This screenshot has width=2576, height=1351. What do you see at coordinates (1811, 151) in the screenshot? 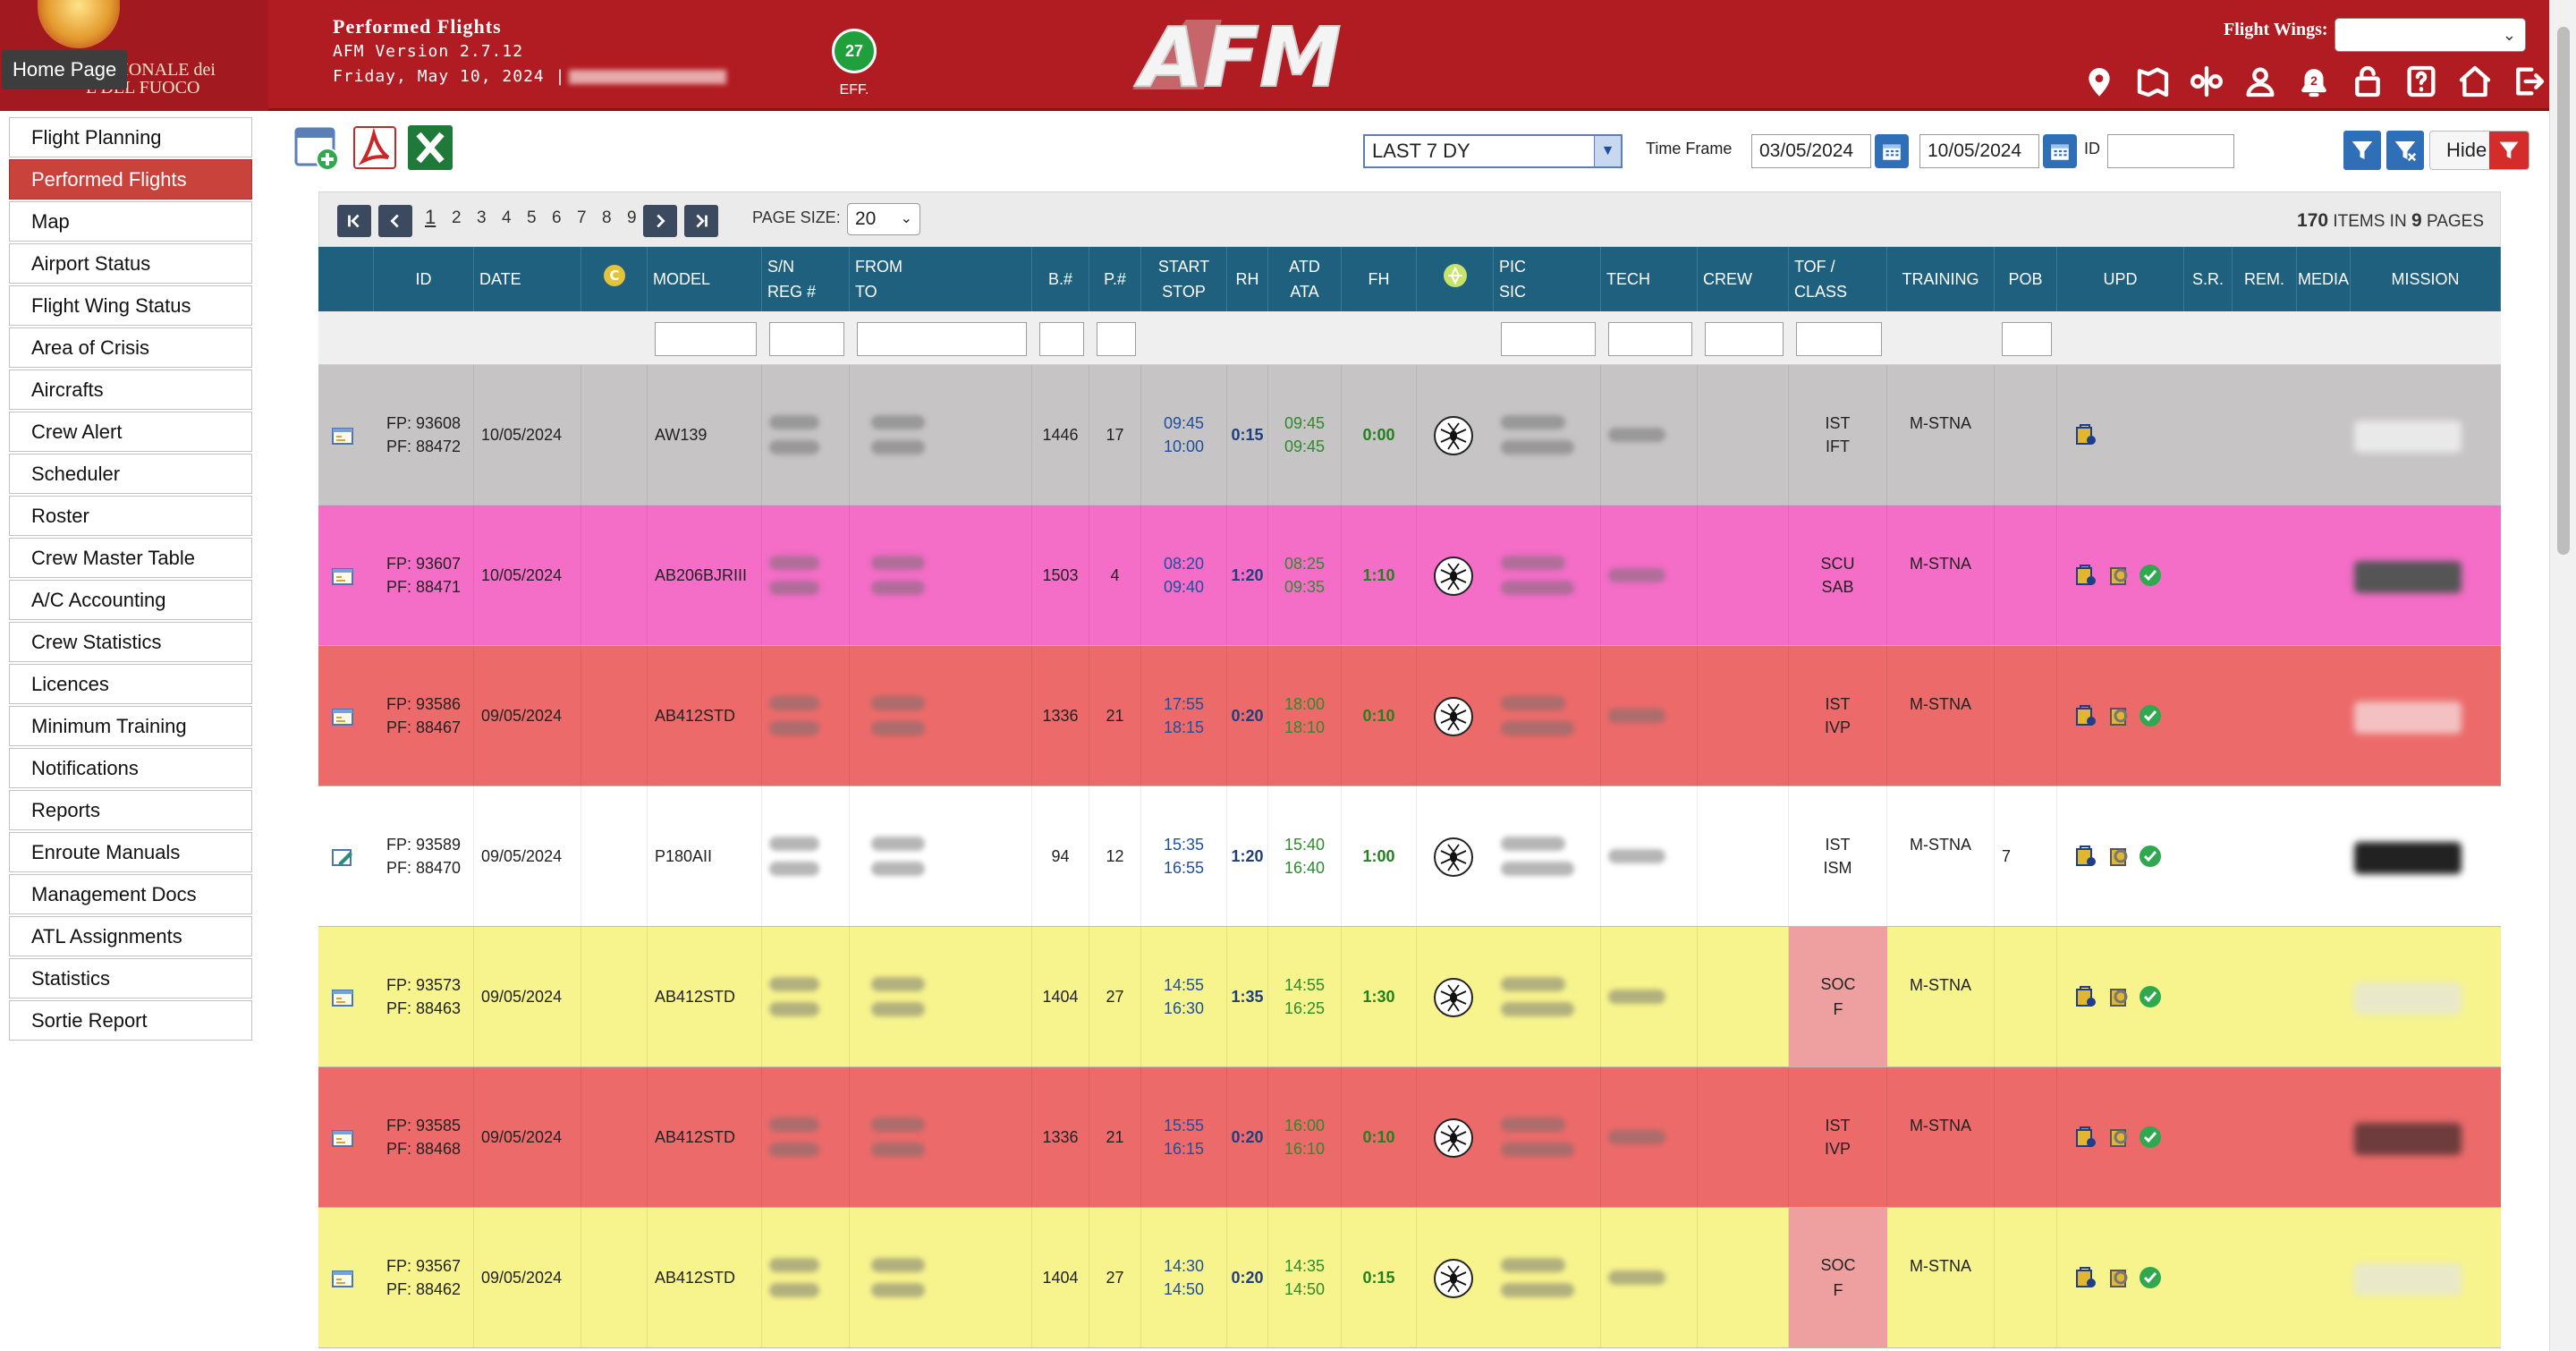
I see `date-from-input: 03/05/2024` at bounding box center [1811, 151].